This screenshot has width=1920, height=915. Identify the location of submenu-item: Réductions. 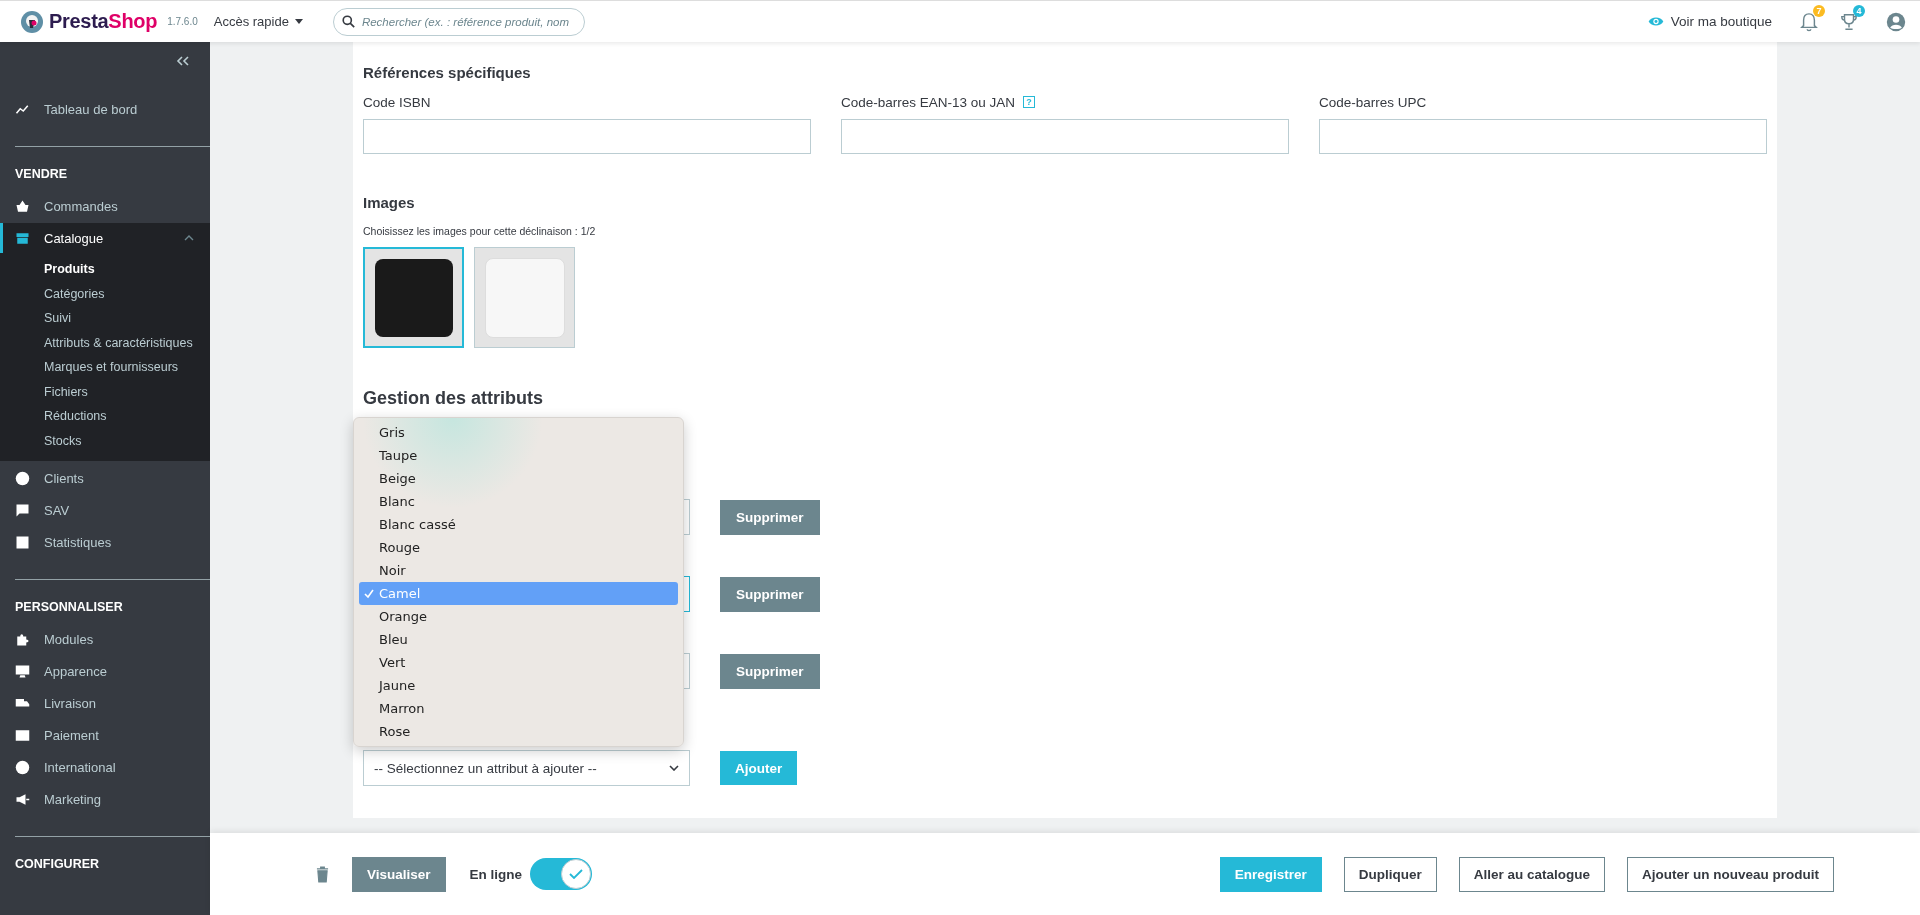
(127, 416).